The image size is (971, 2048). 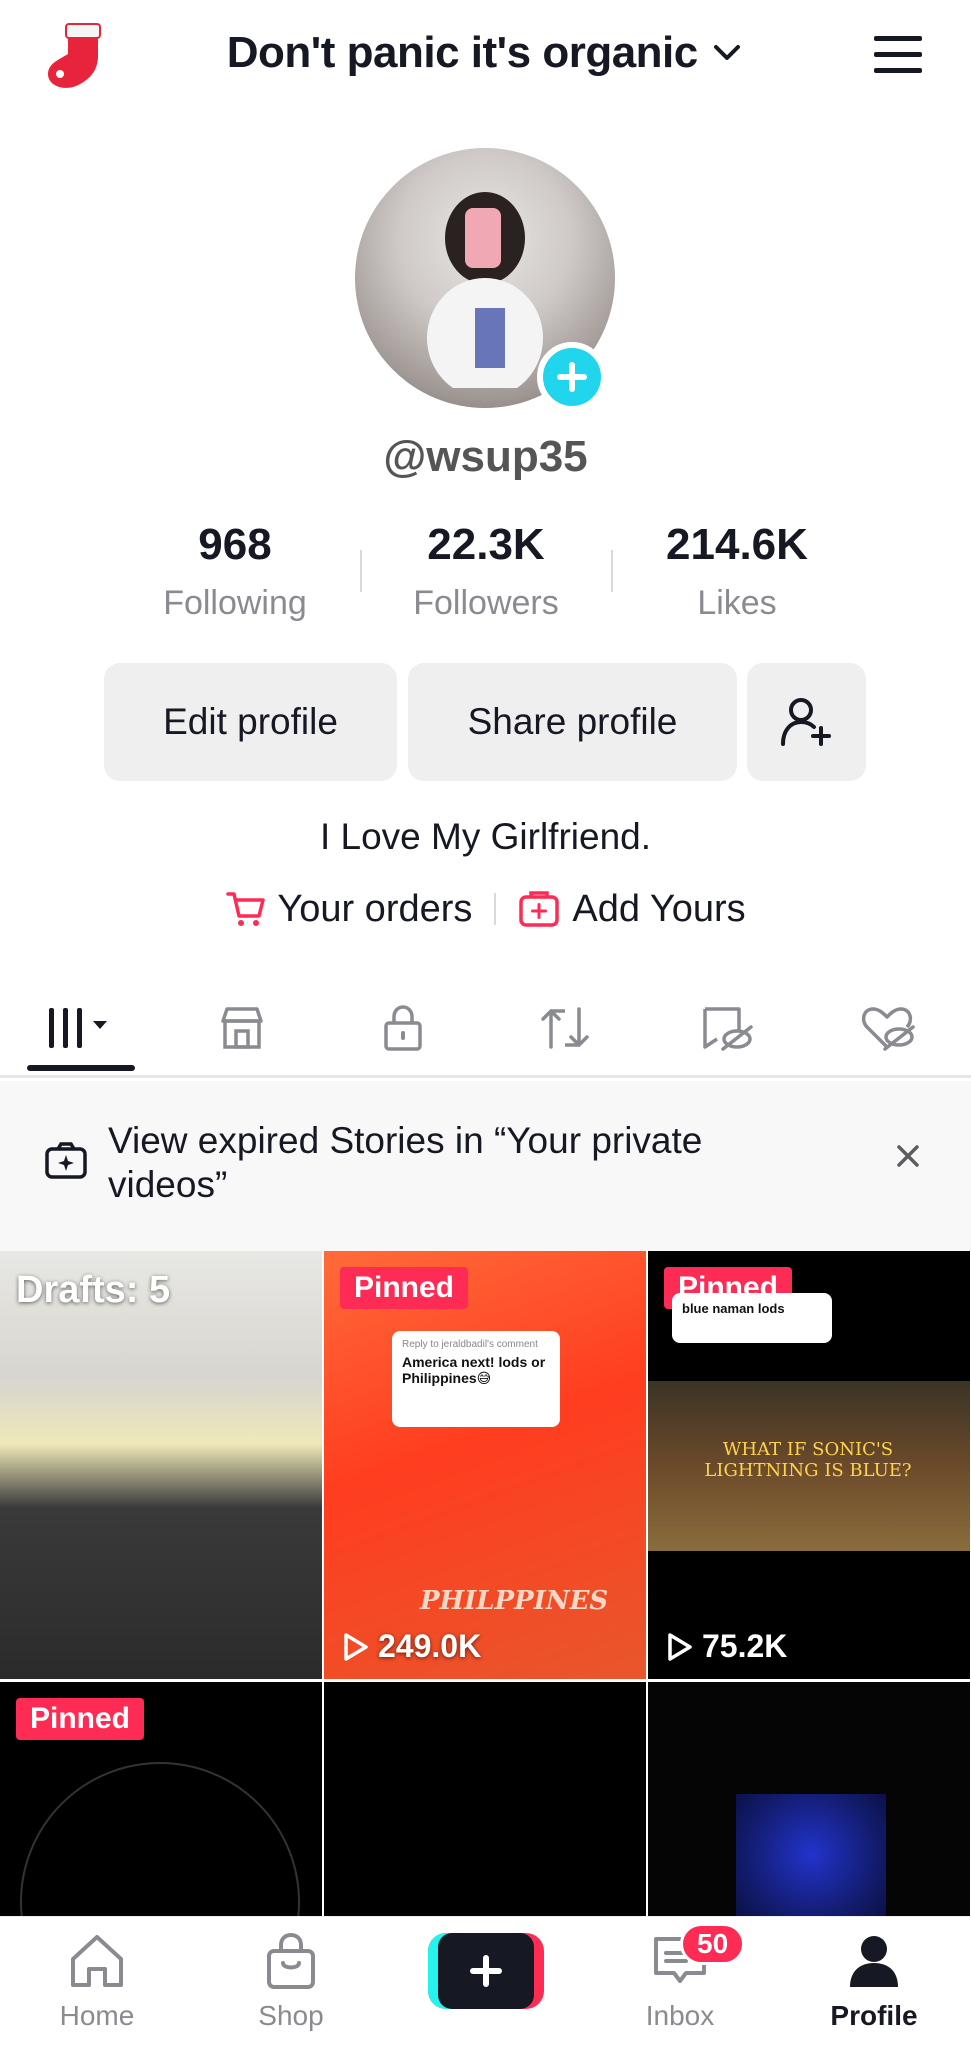 What do you see at coordinates (539, 909) in the screenshot?
I see `add-yours-icon` at bounding box center [539, 909].